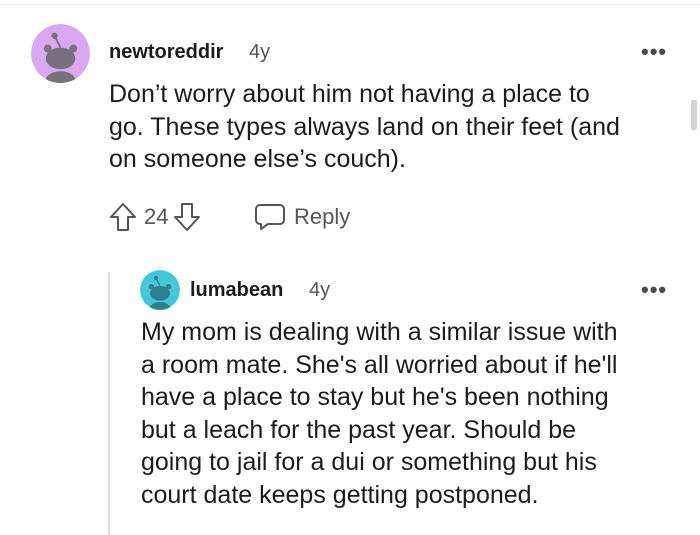 The height and width of the screenshot is (535, 700). I want to click on vote-controls: 24, so click(155, 217).